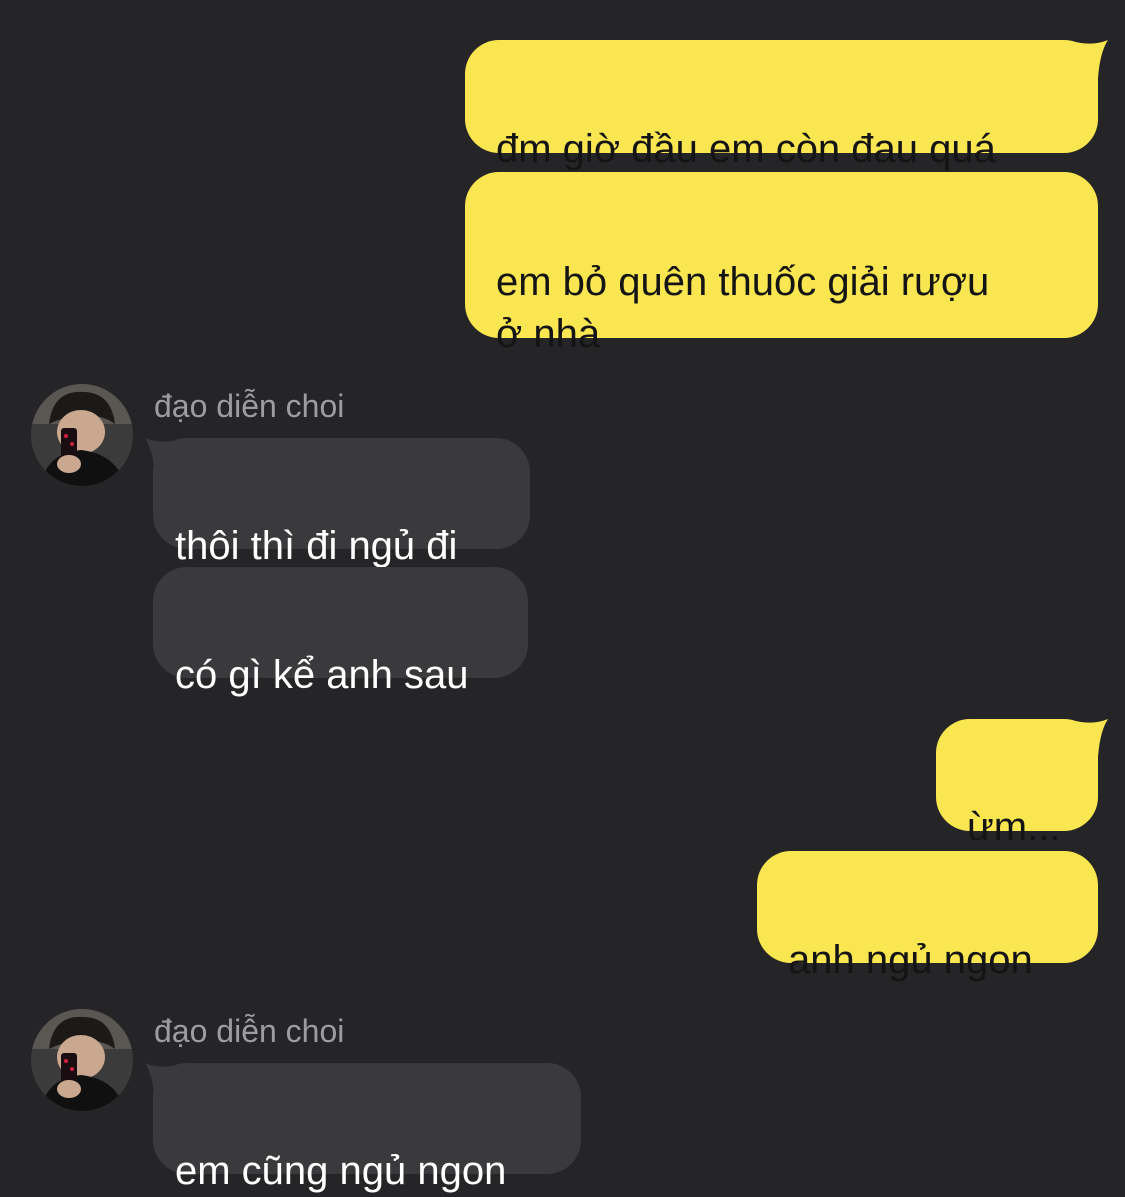 The width and height of the screenshot is (1125, 1197). Describe the element at coordinates (781, 105) in the screenshot. I see `outgoing-message-bubble: đm giờ đầu em còn đau quá` at that location.